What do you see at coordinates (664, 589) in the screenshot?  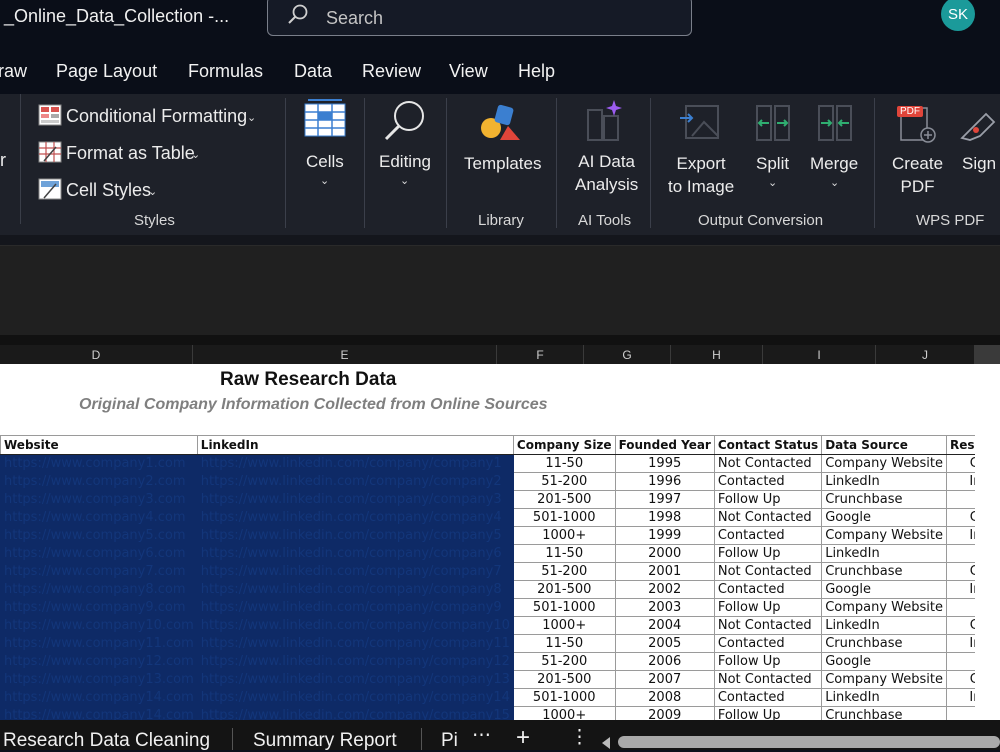 I see `table-cell: 2002` at bounding box center [664, 589].